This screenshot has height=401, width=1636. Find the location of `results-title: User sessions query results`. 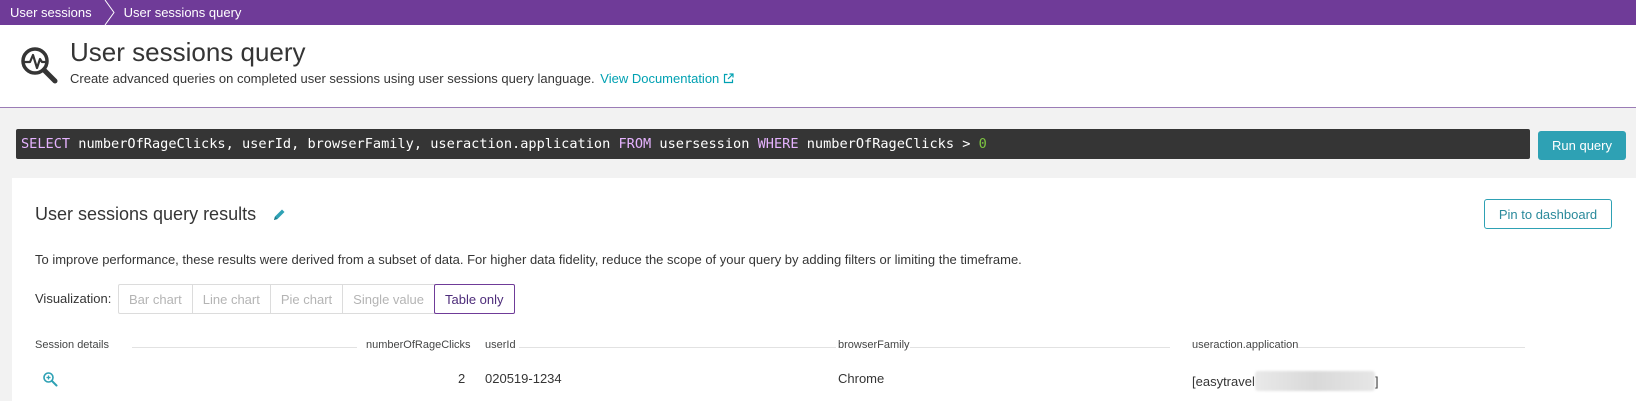

results-title: User sessions query results is located at coordinates (146, 214).